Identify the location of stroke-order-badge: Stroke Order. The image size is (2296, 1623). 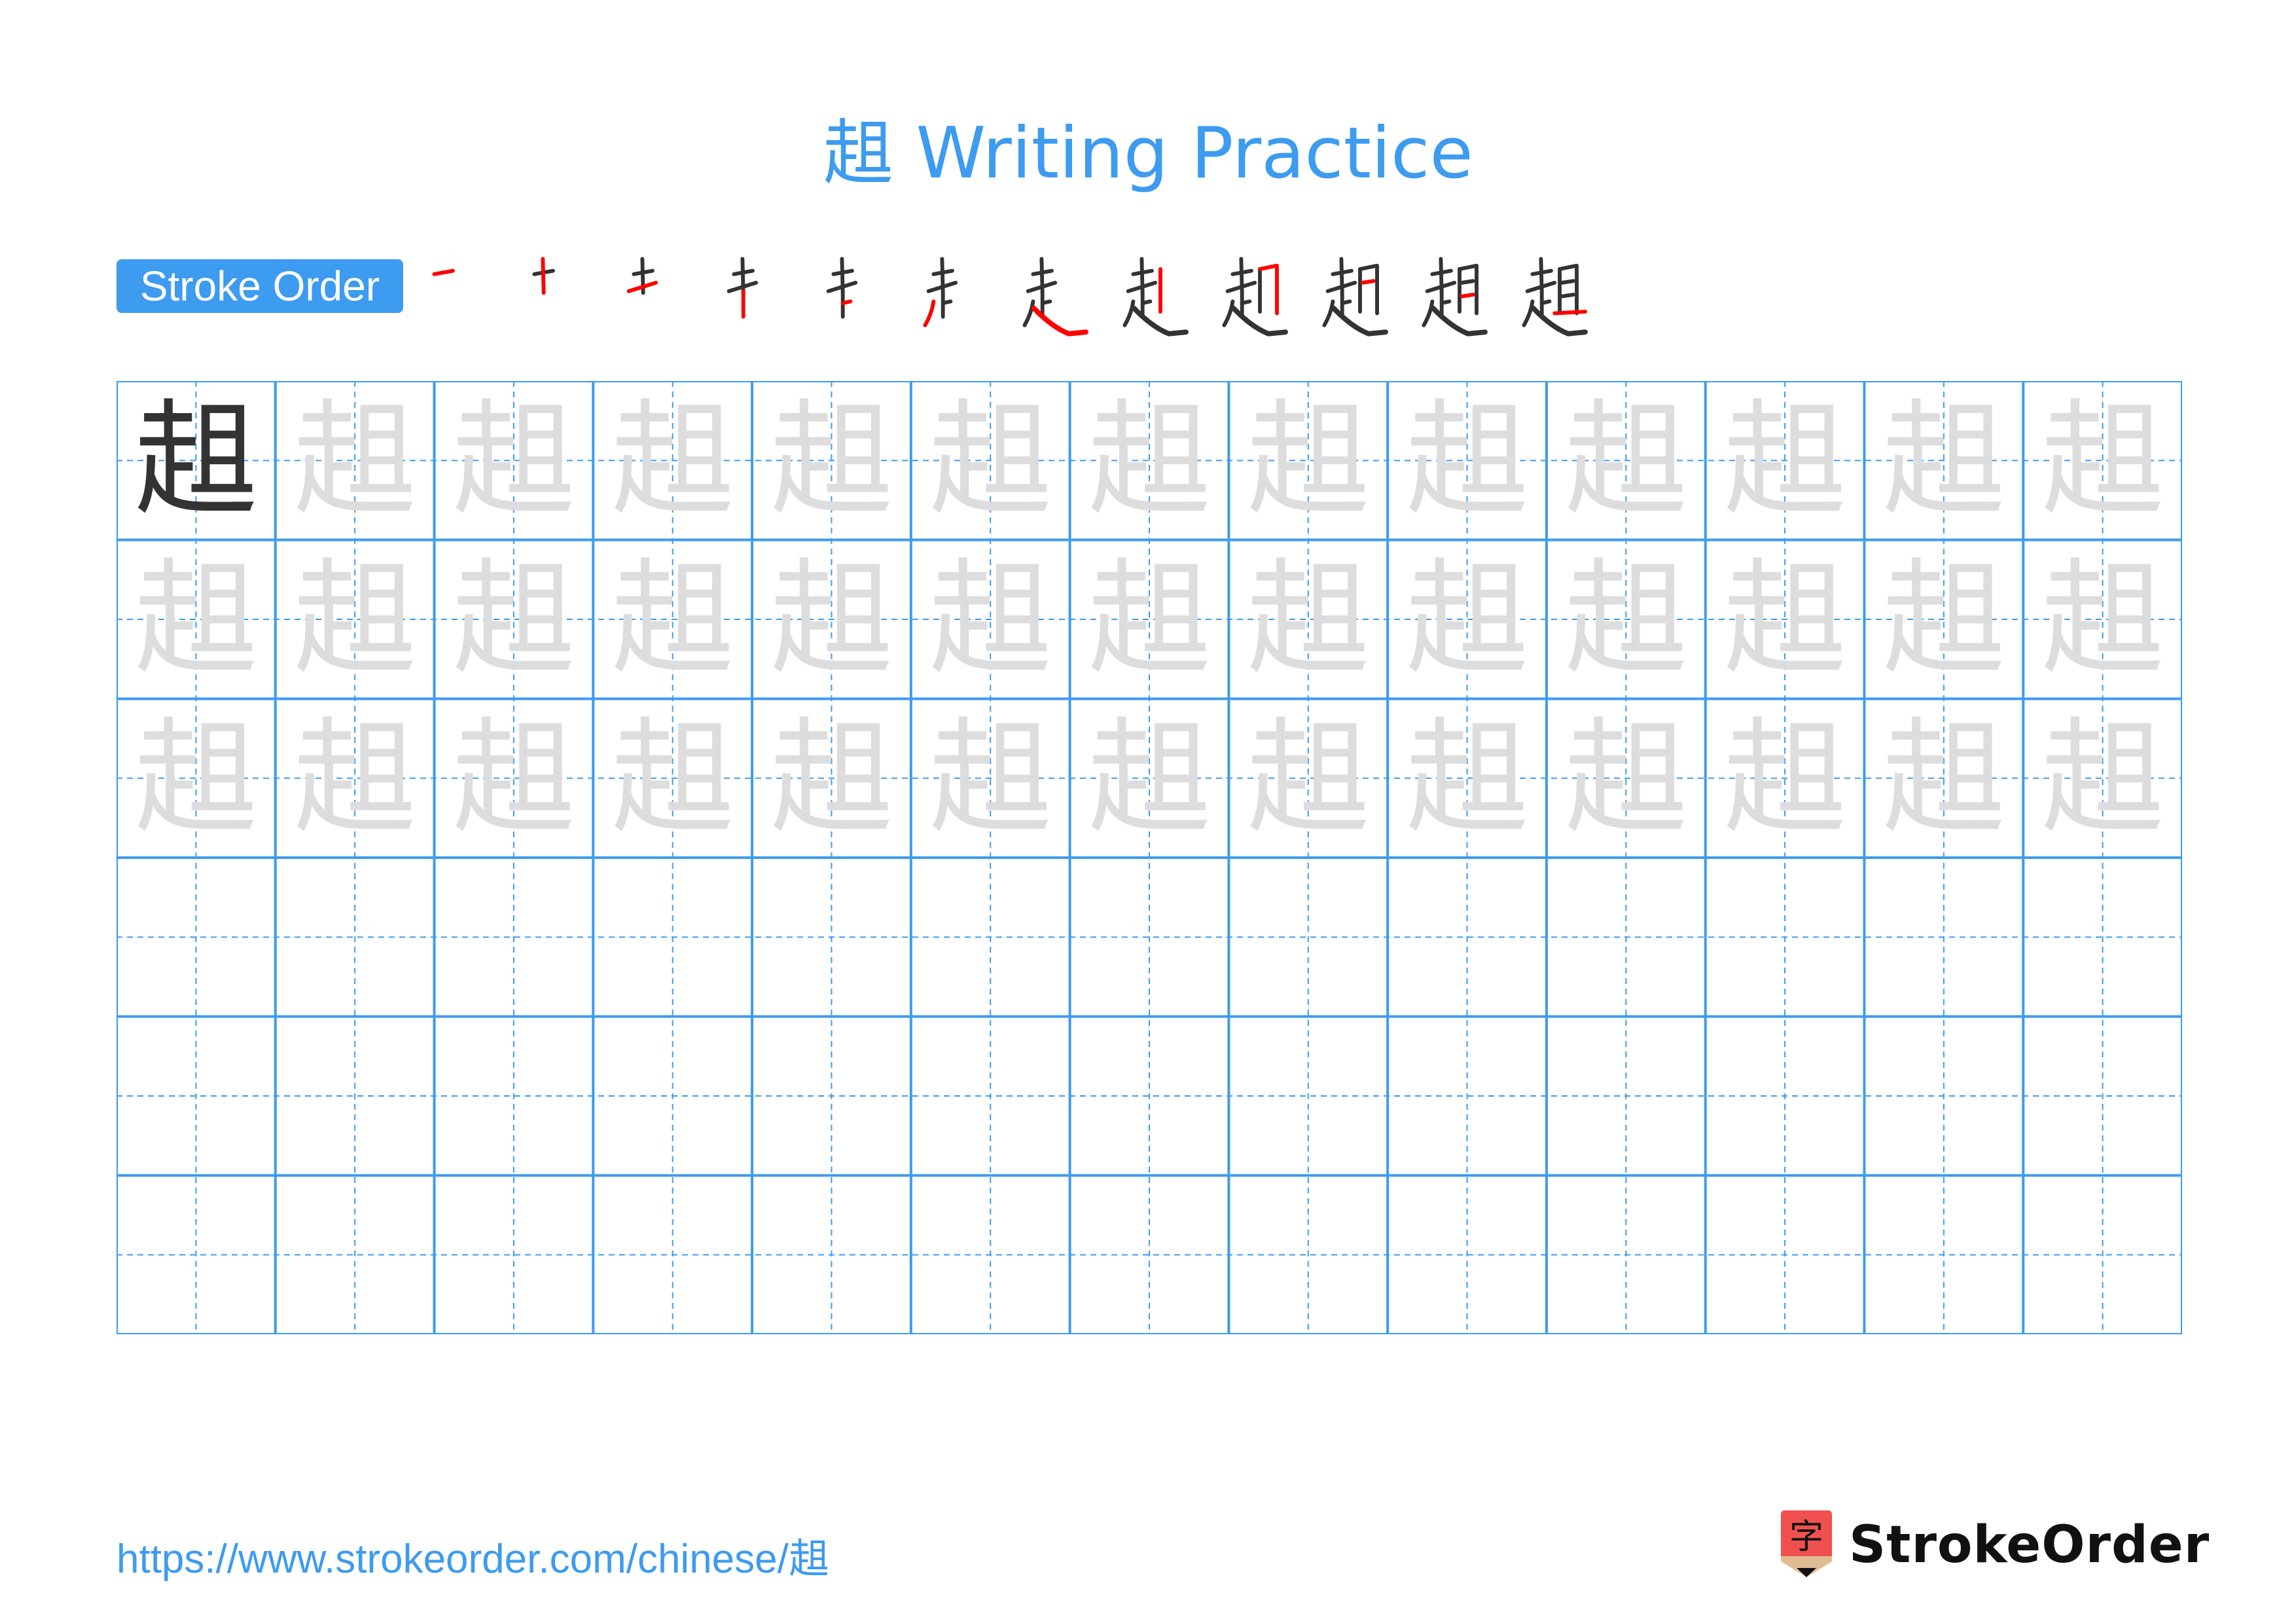
(260, 286).